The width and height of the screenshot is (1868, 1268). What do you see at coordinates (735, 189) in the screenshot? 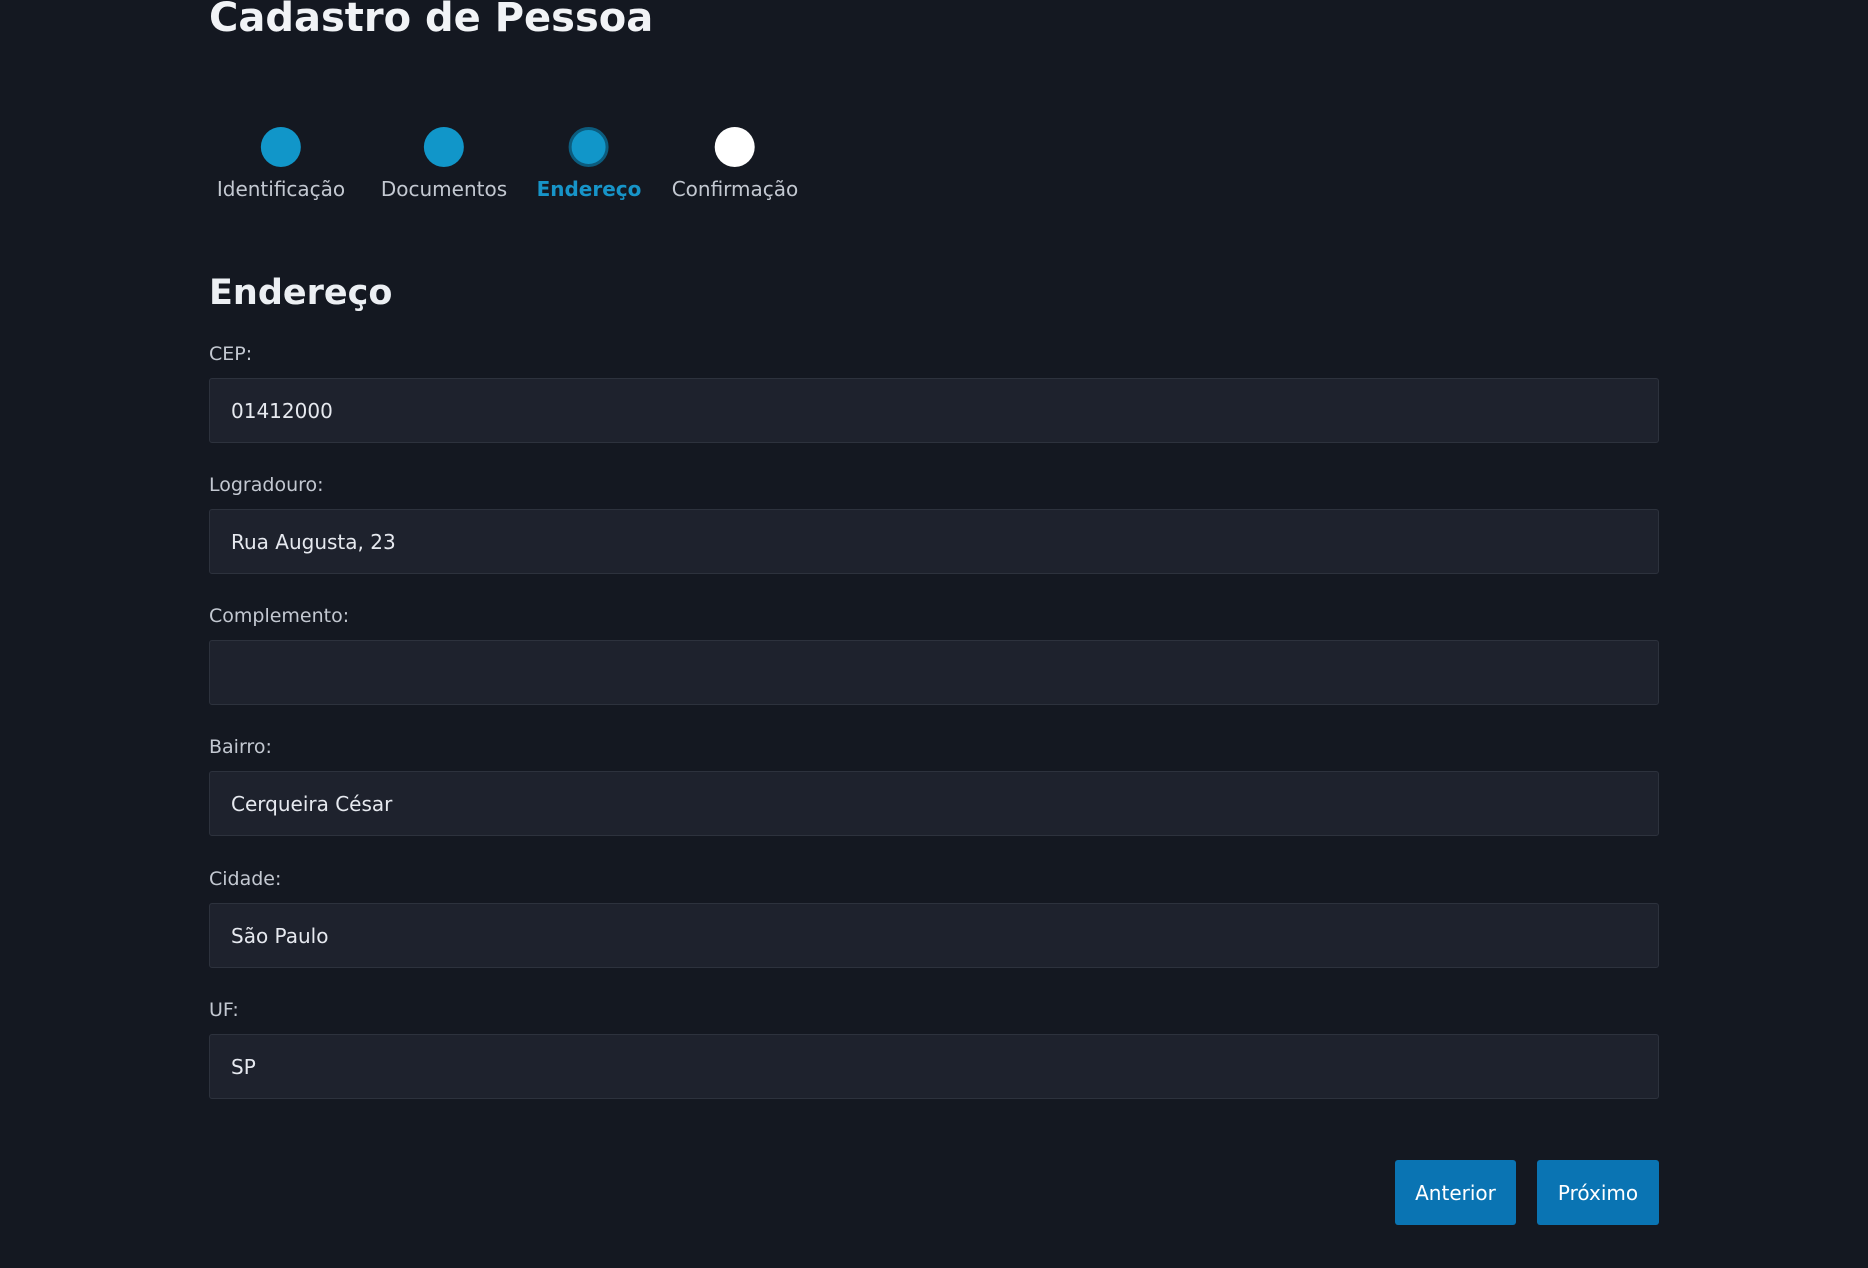
I see `step-label: Confirmação` at bounding box center [735, 189].